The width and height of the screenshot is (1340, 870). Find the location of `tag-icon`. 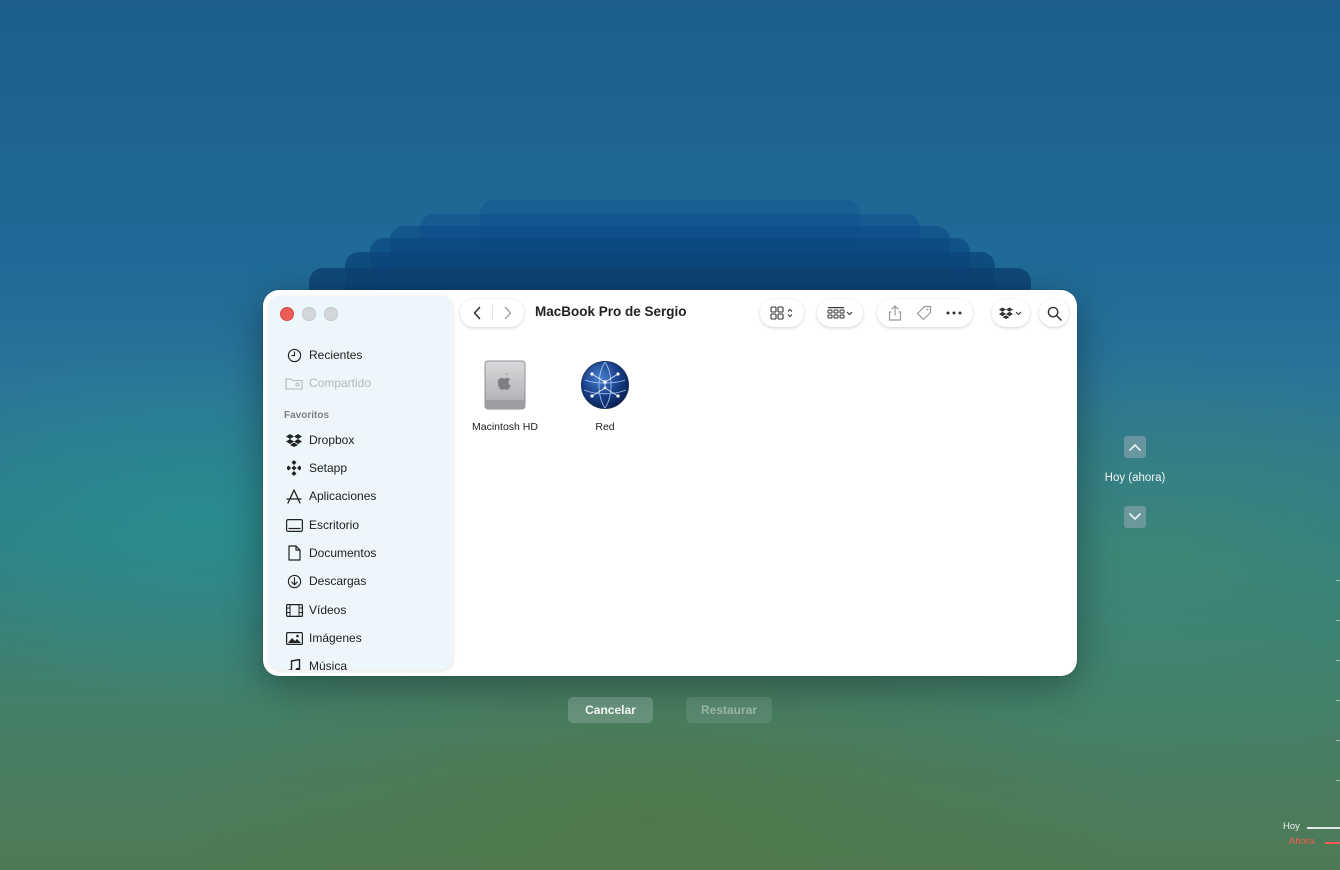

tag-icon is located at coordinates (924, 313).